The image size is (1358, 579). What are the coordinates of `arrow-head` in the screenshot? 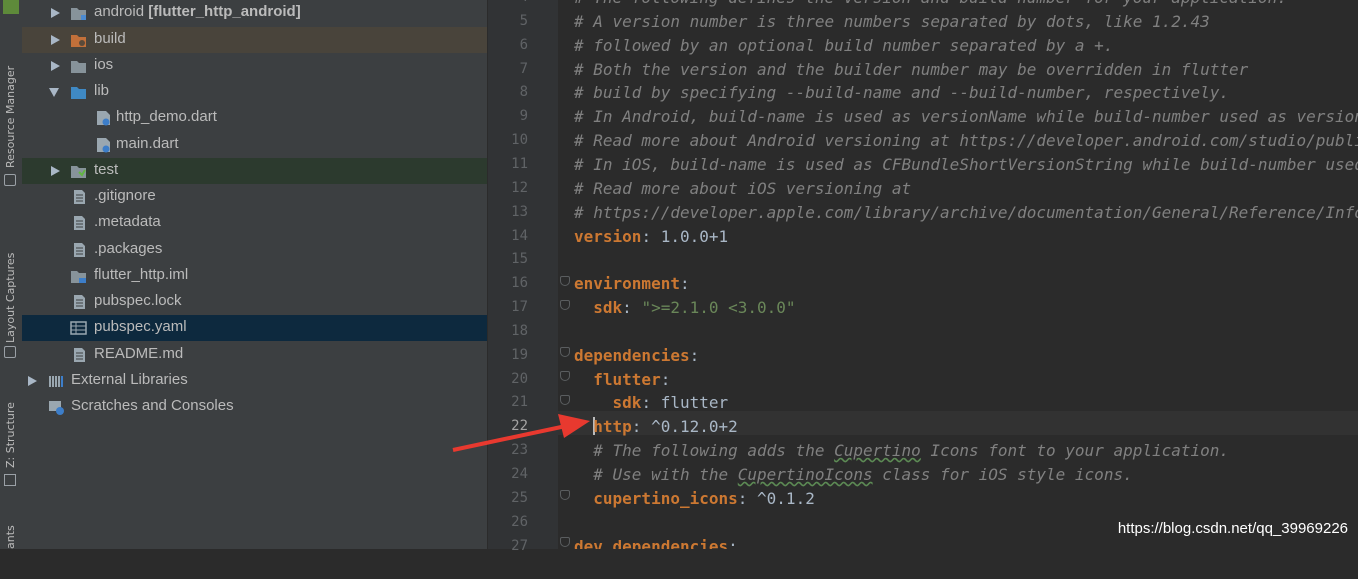 It's located at (574, 426).